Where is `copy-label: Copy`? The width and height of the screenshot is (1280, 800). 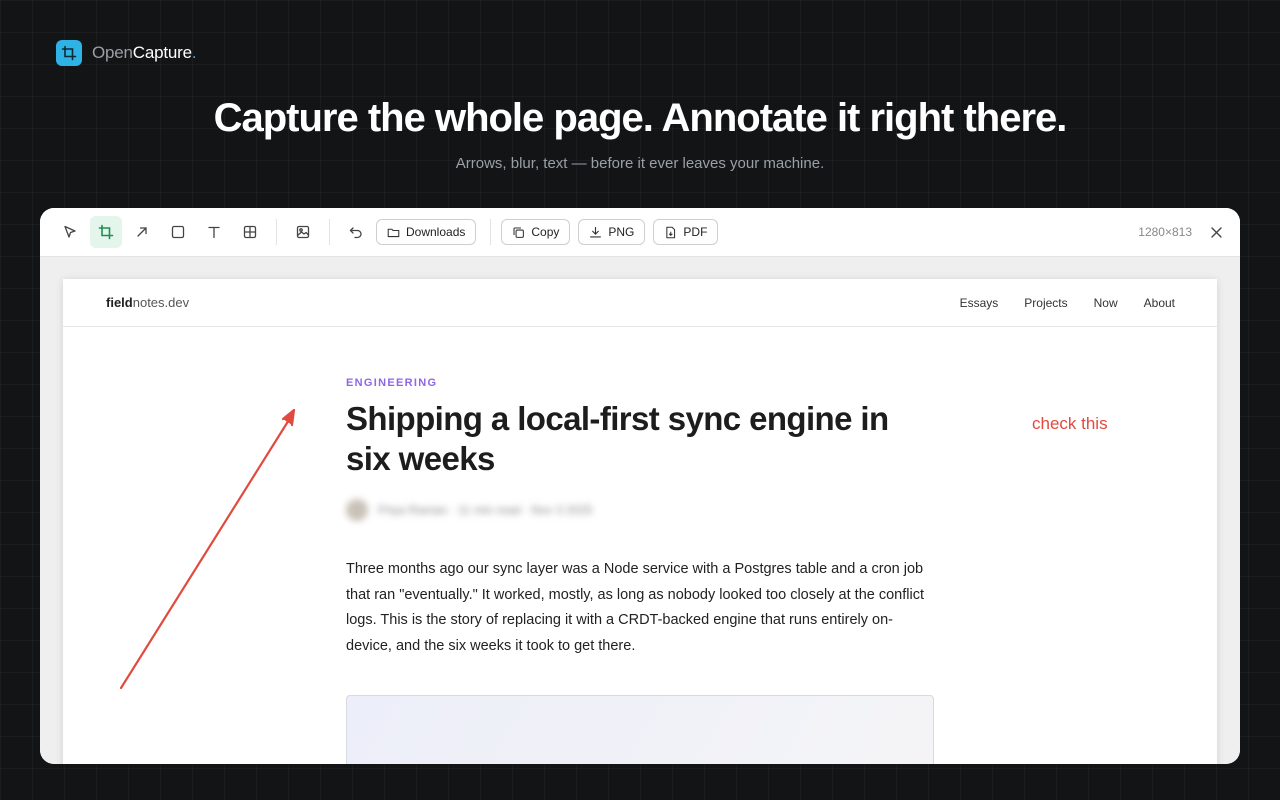 copy-label: Copy is located at coordinates (545, 232).